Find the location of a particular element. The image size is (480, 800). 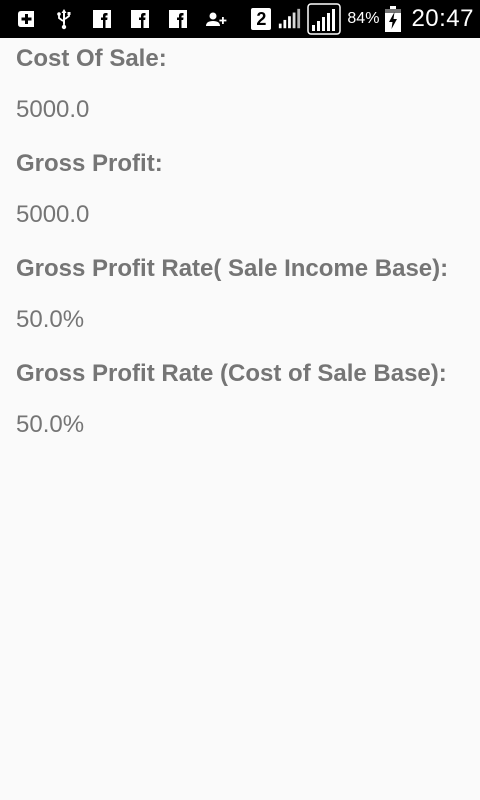

sim-slot-badge: 2 is located at coordinates (261, 19).